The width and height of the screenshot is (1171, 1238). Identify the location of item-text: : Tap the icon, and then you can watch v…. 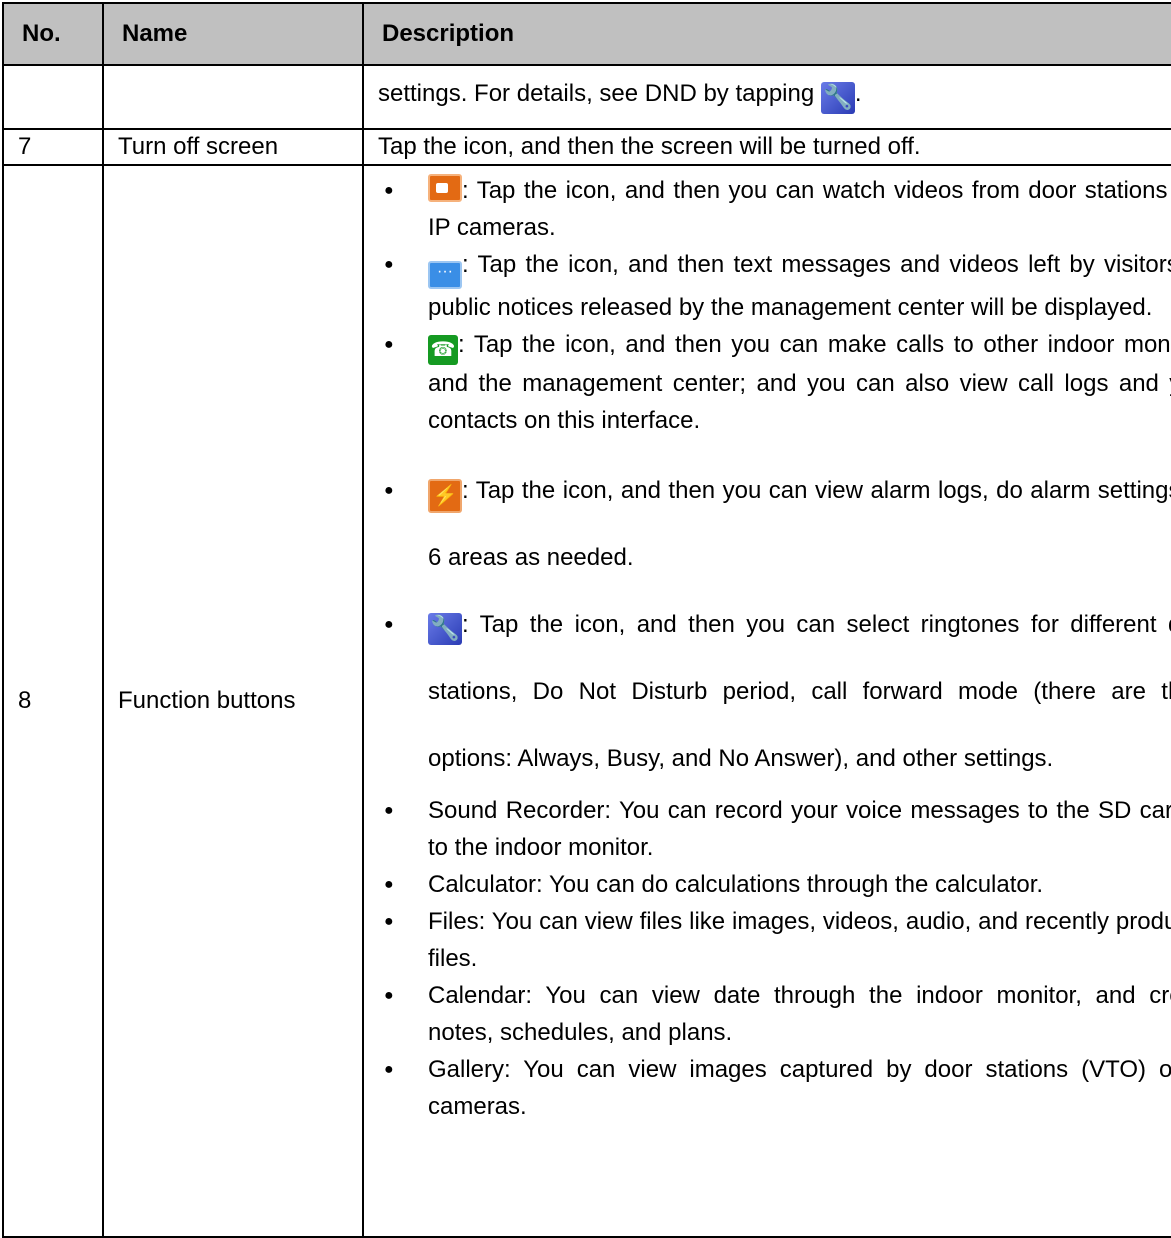
(799, 209).